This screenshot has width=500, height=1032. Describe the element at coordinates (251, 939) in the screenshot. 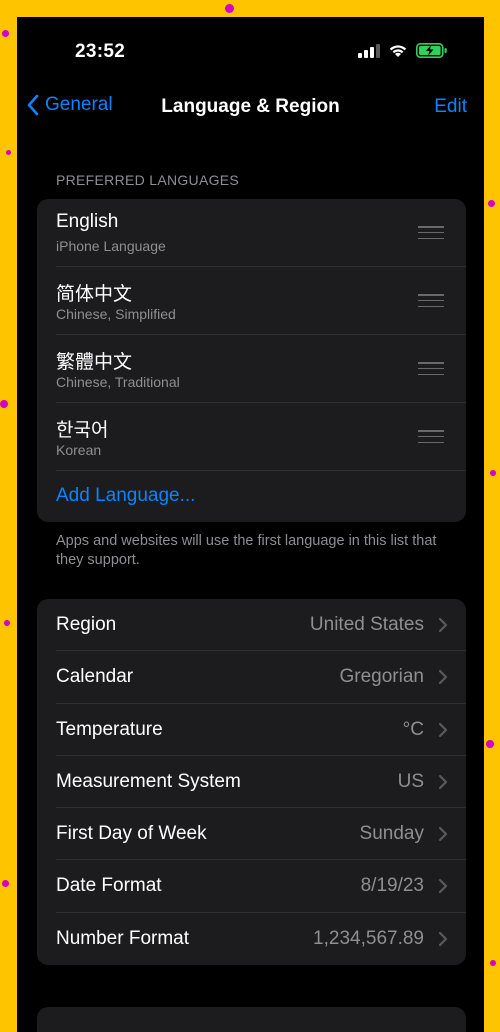

I see `settings-row-number-format: Number Format 1,234,567.89` at that location.